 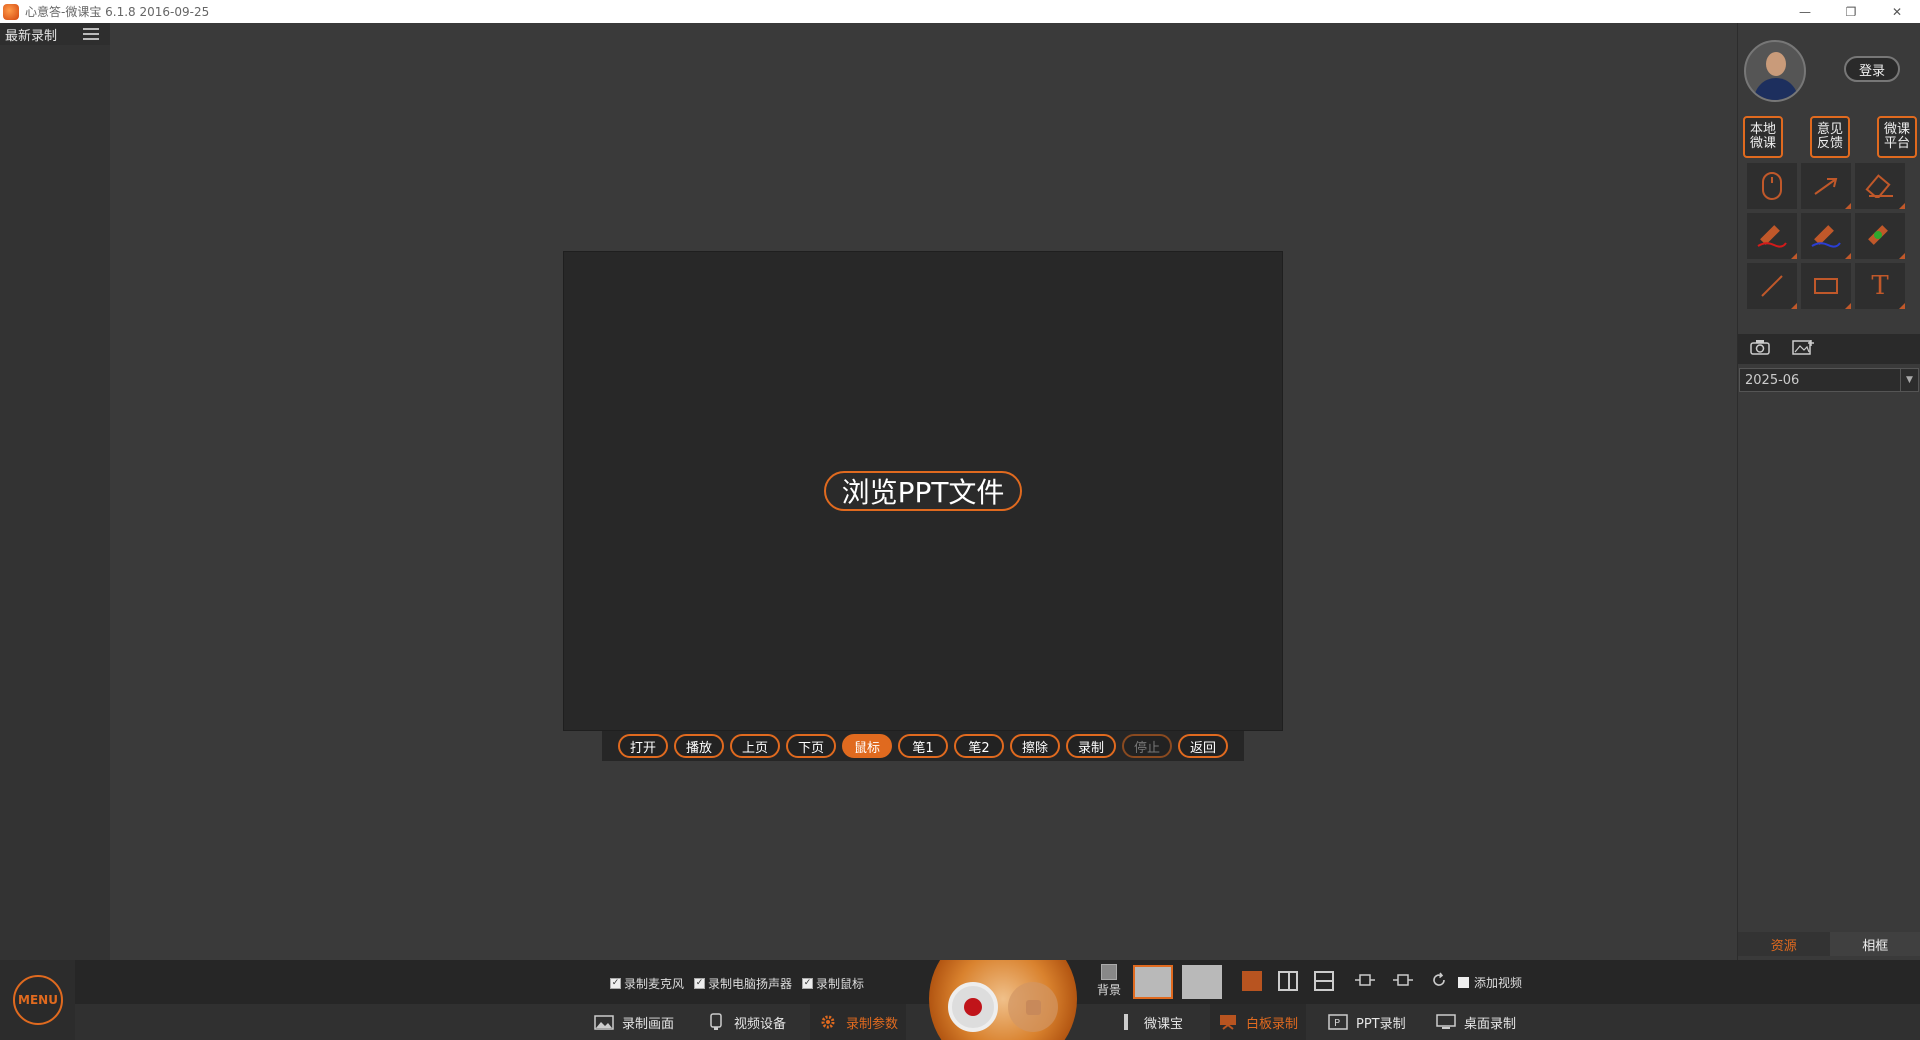 What do you see at coordinates (1880, 236) in the screenshot?
I see `green-pen-icon` at bounding box center [1880, 236].